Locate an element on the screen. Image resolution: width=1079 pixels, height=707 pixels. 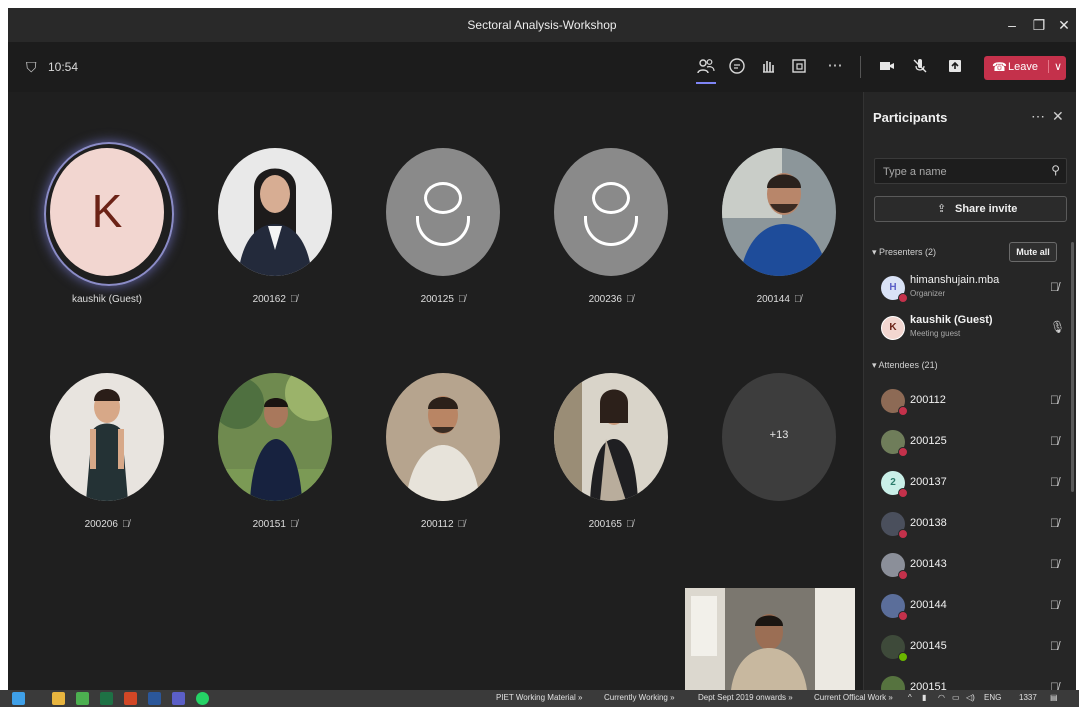
participant-tile: 200125 🎙̸ is located at coordinates (441, 230).